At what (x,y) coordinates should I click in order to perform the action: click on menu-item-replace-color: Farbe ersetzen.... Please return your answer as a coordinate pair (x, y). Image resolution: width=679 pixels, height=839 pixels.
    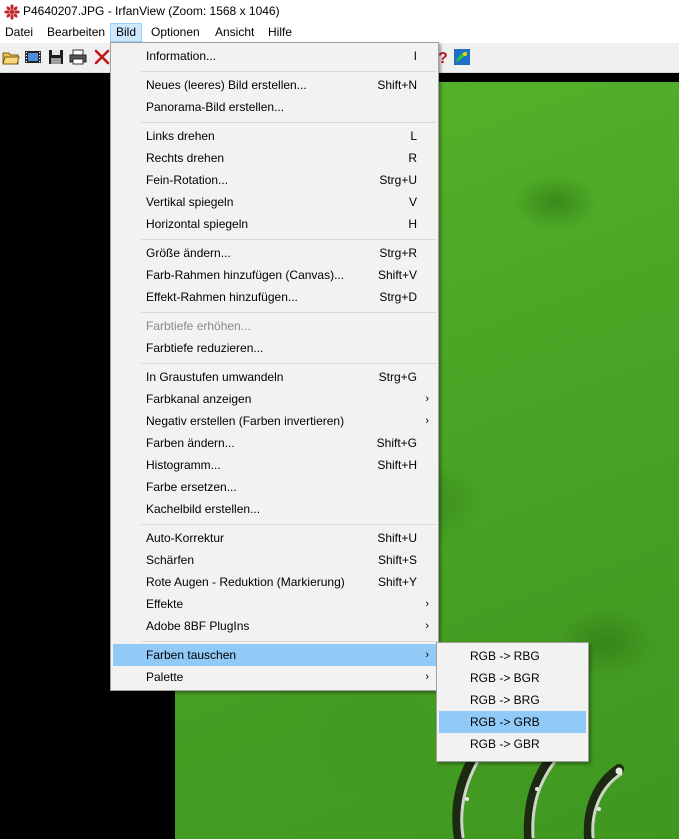
    Looking at the image, I should click on (274, 487).